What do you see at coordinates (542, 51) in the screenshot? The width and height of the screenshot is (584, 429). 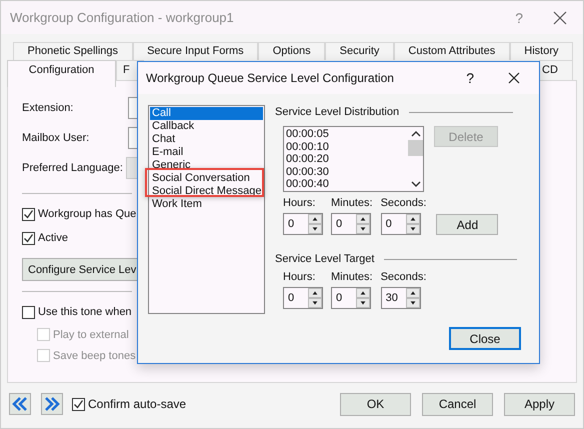 I see `tab: History` at bounding box center [542, 51].